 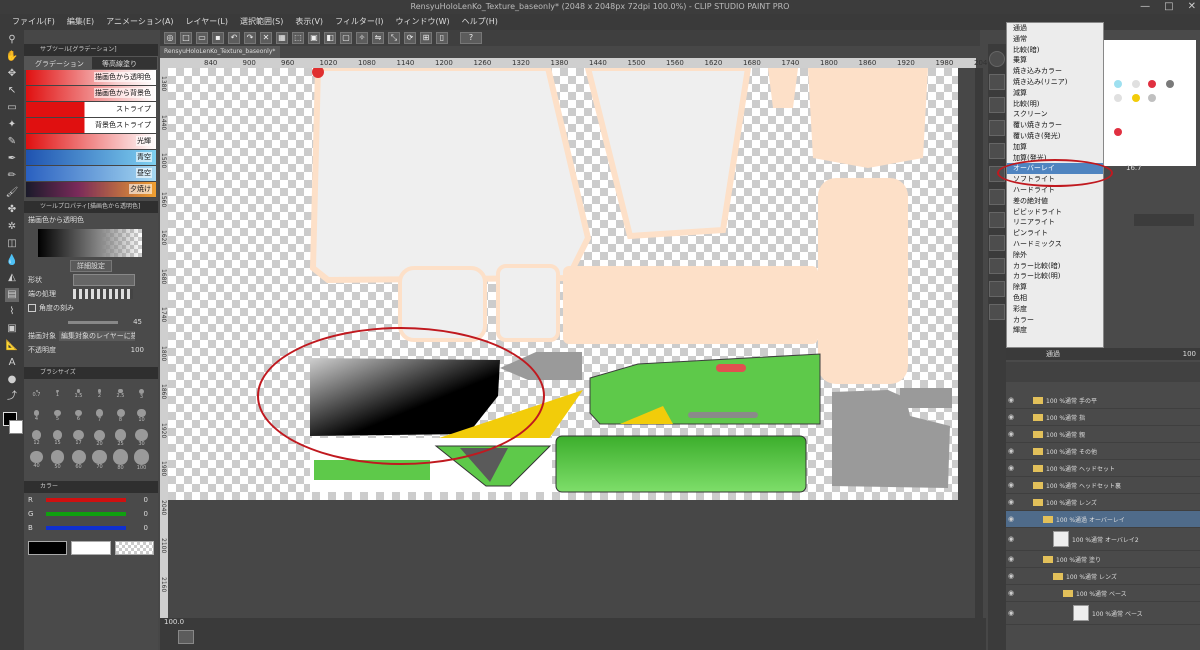 What do you see at coordinates (1103, 434) in the screenshot?
I see `layer-row: ◉ 100 %通常 親` at bounding box center [1103, 434].